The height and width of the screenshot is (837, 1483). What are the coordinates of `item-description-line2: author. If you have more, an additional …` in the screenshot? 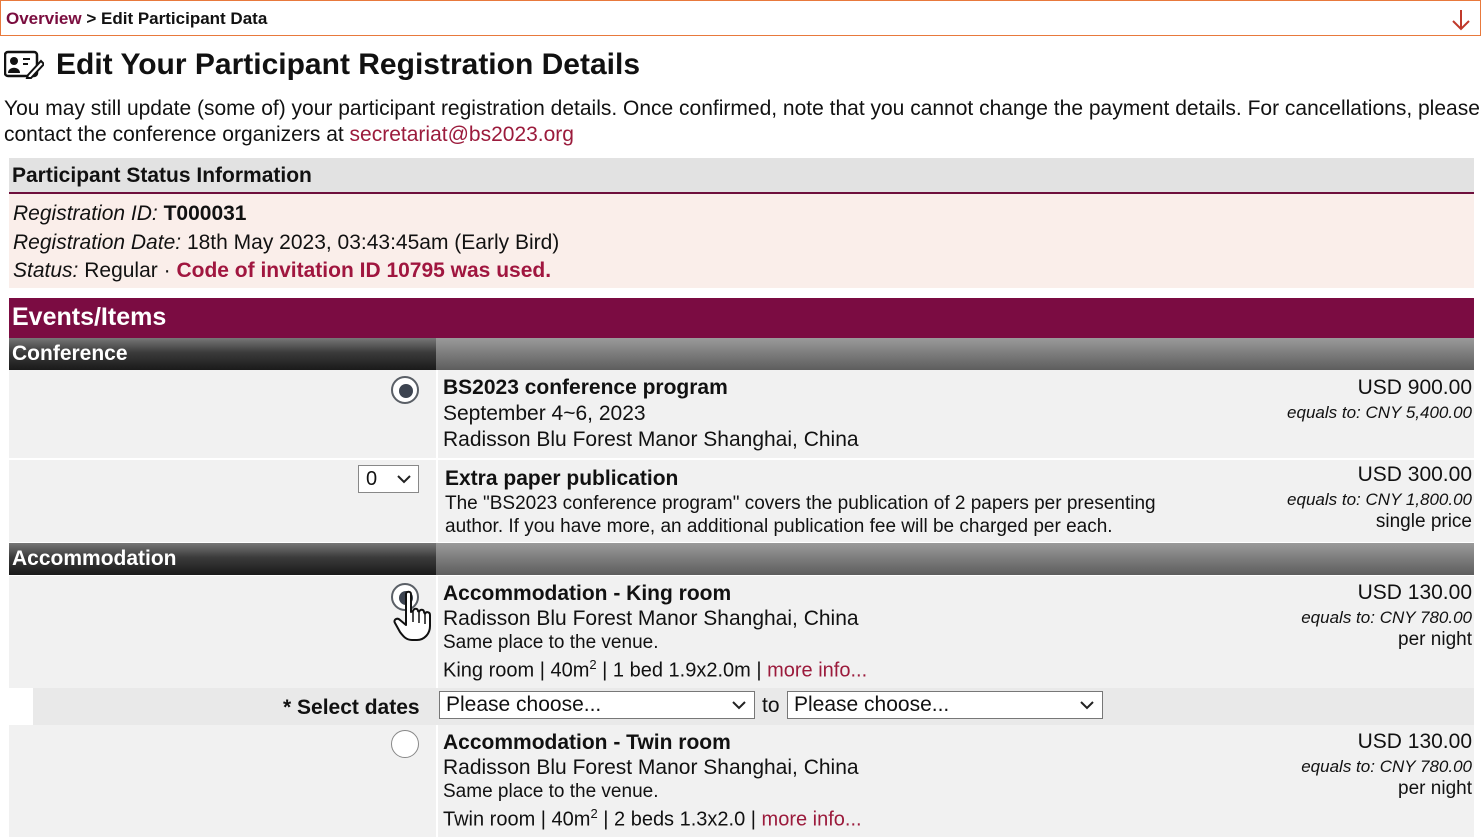 It's located at (779, 526).